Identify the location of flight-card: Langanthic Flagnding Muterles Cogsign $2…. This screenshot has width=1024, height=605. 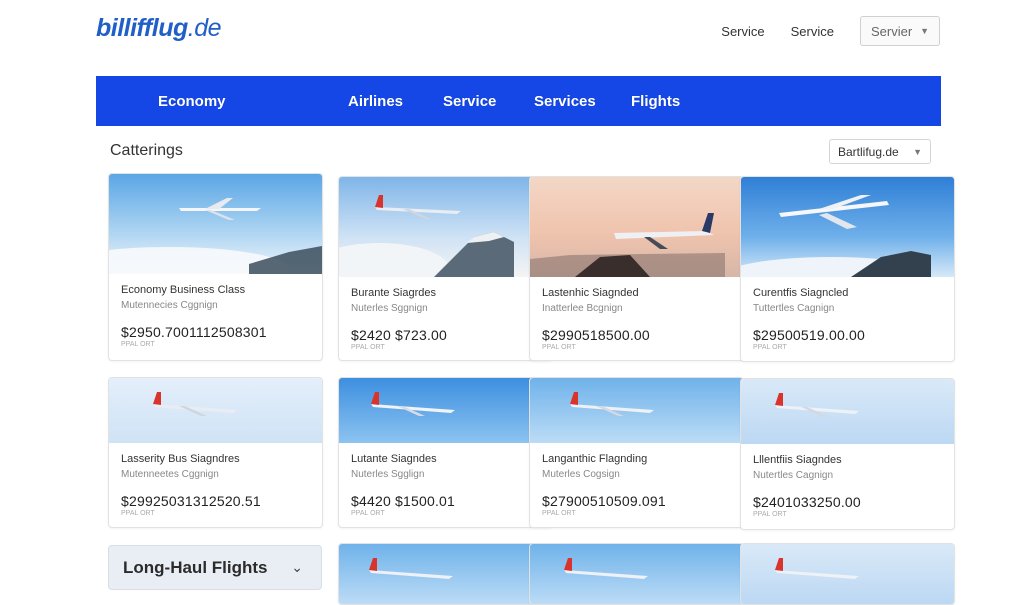
(636, 452).